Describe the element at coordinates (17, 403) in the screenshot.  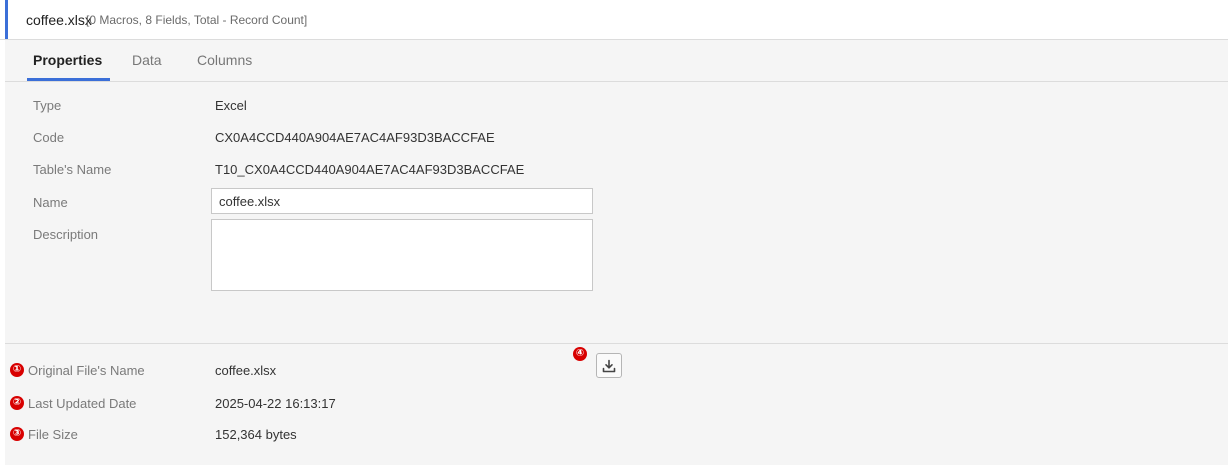
I see `marker-2: ②` at that location.